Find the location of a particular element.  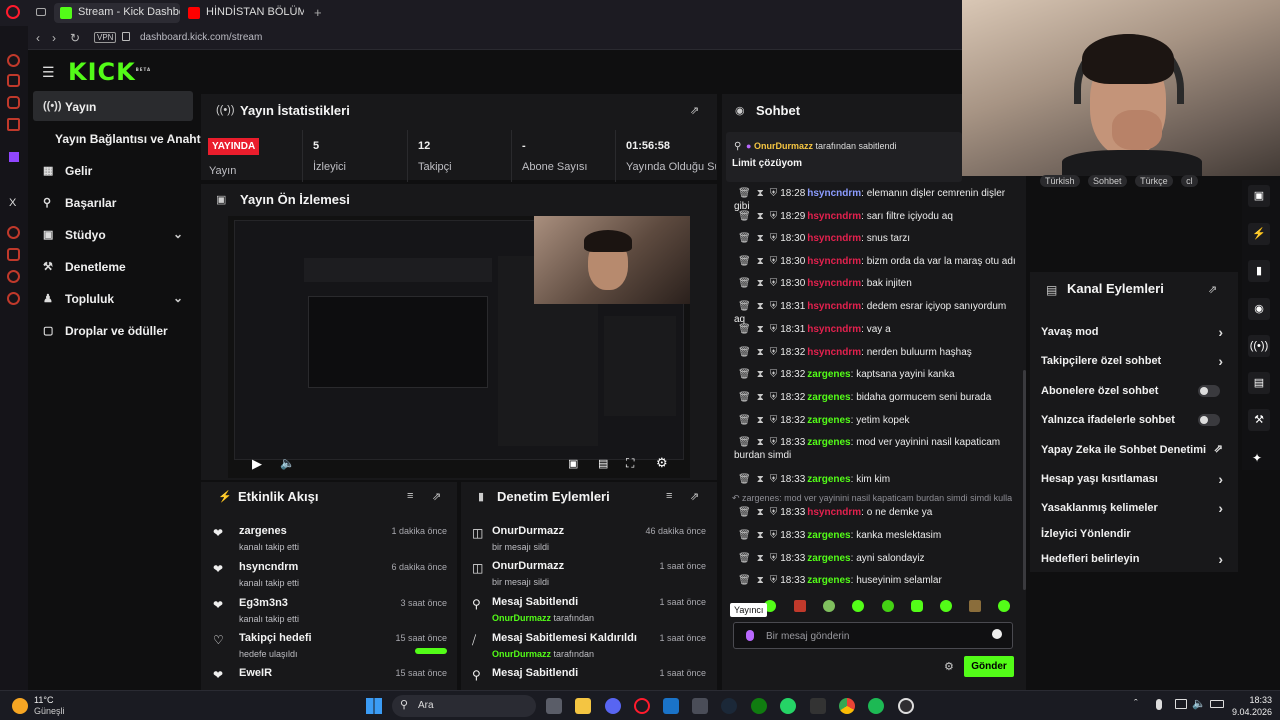

channel-action-item: Yalnızca ifadelerle sohbet is located at coordinates (1132, 424).